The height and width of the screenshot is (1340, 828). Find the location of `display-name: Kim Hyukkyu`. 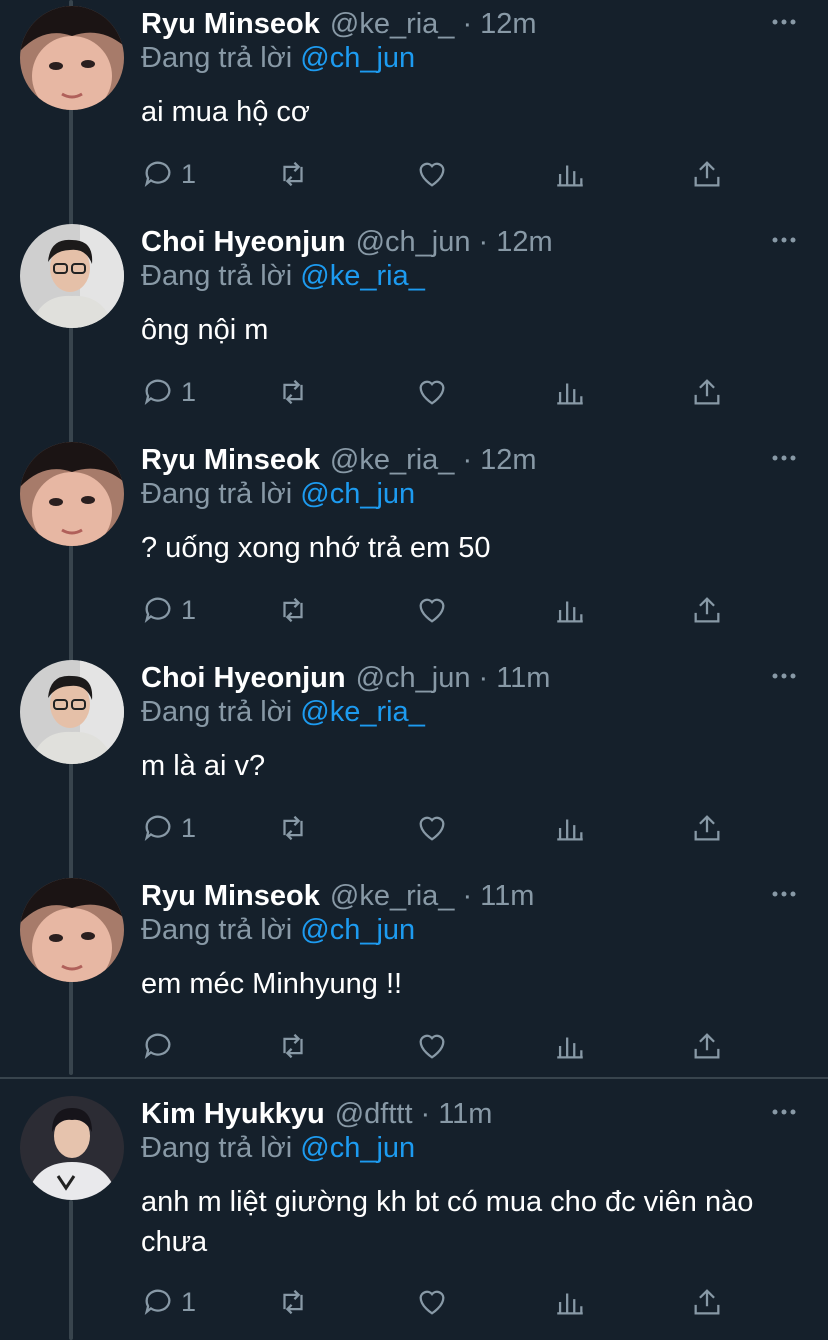

display-name: Kim Hyukkyu is located at coordinates (233, 1114).